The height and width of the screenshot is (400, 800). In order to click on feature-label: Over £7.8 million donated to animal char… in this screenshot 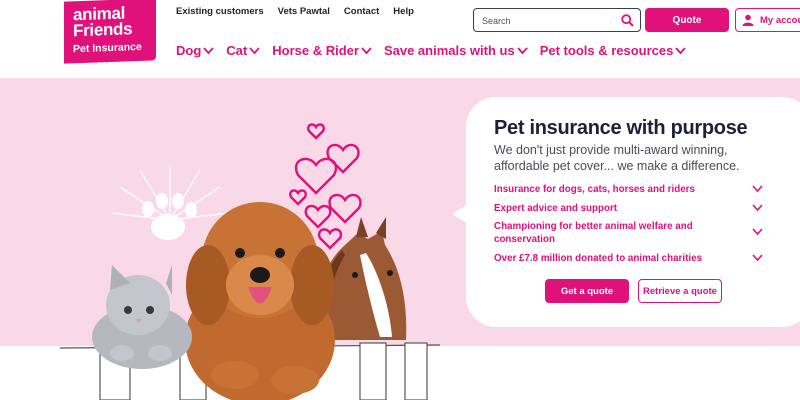, I will do `click(598, 258)`.